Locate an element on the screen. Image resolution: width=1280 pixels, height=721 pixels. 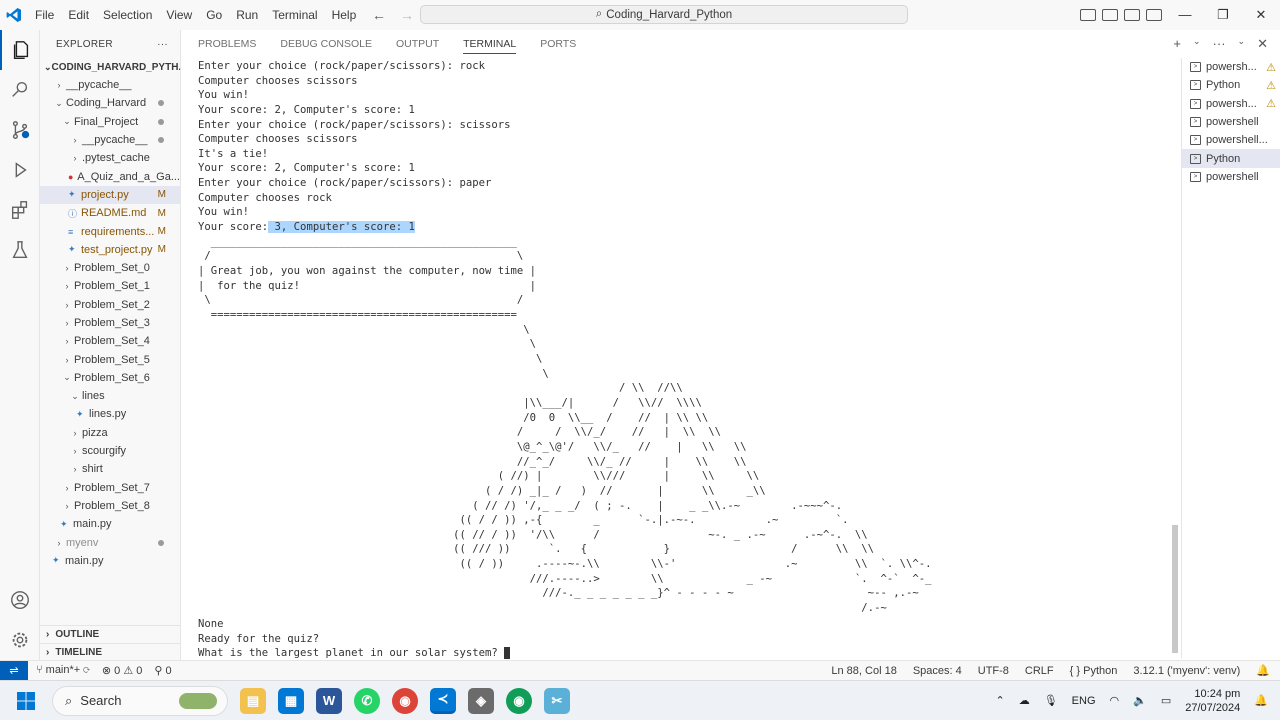
microphone-icon: 🎙 is located at coordinates (1051, 700).